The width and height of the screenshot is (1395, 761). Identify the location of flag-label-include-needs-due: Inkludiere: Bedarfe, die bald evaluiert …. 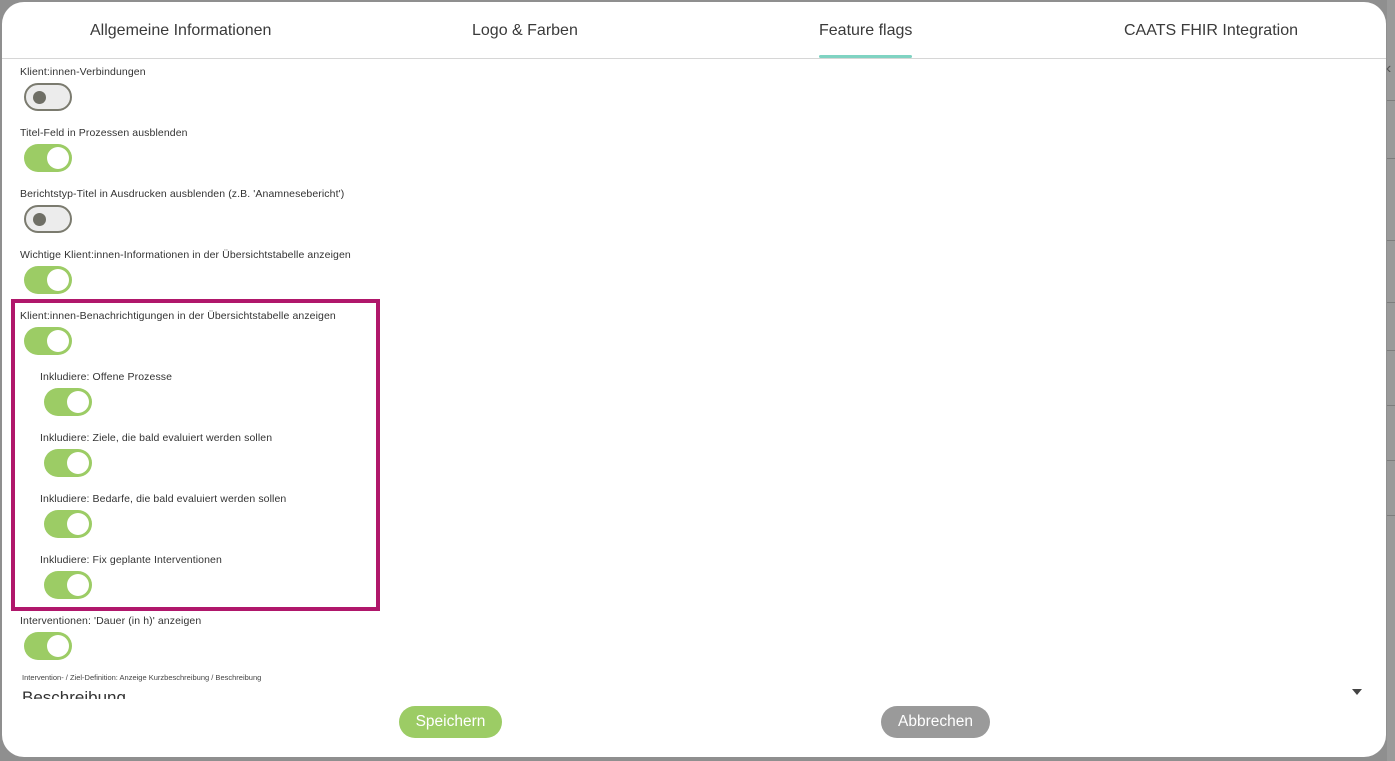
(163, 499).